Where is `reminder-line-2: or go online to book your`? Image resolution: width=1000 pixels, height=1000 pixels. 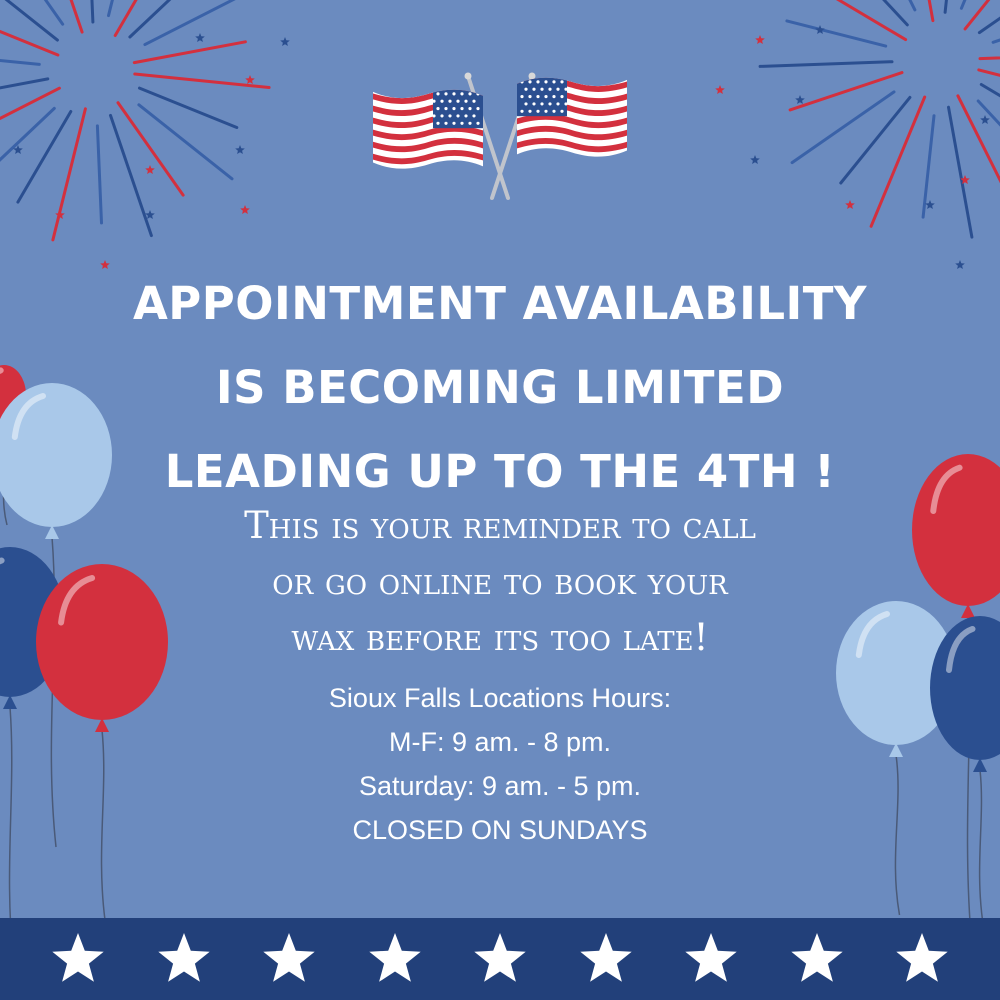 reminder-line-2: or go online to book your is located at coordinates (500, 581).